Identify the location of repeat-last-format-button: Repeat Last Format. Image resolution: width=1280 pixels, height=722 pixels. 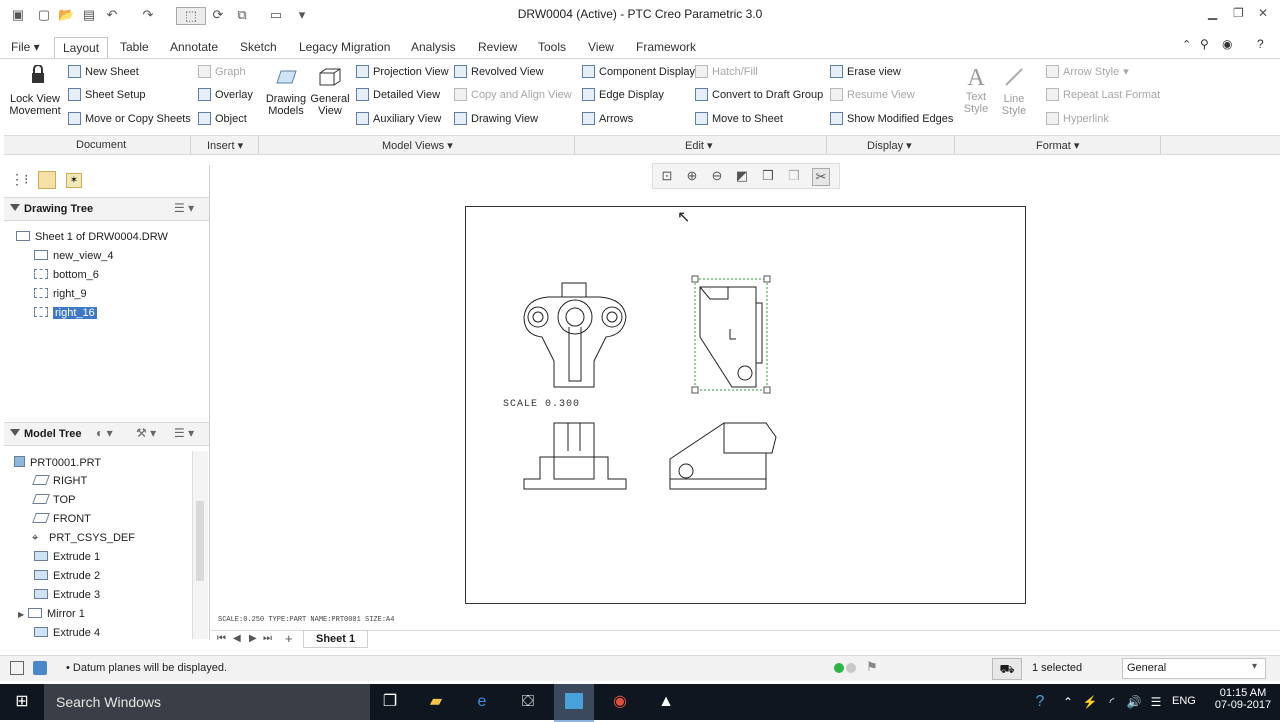
(1103, 94).